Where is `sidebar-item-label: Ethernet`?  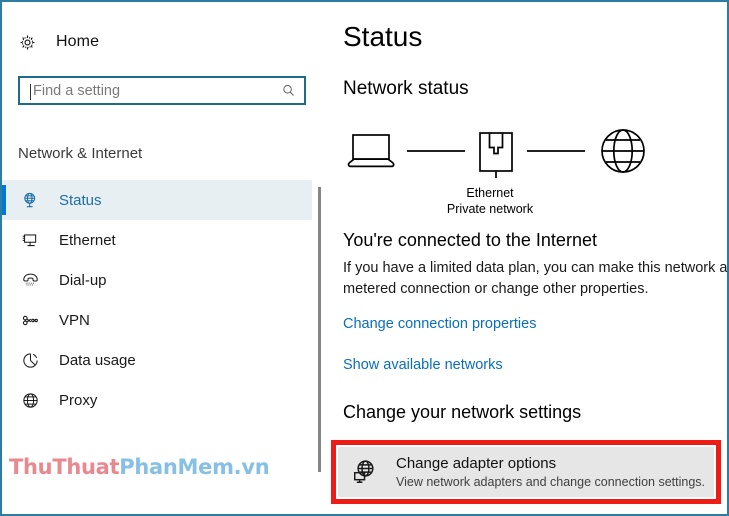
sidebar-item-label: Ethernet is located at coordinates (87, 240).